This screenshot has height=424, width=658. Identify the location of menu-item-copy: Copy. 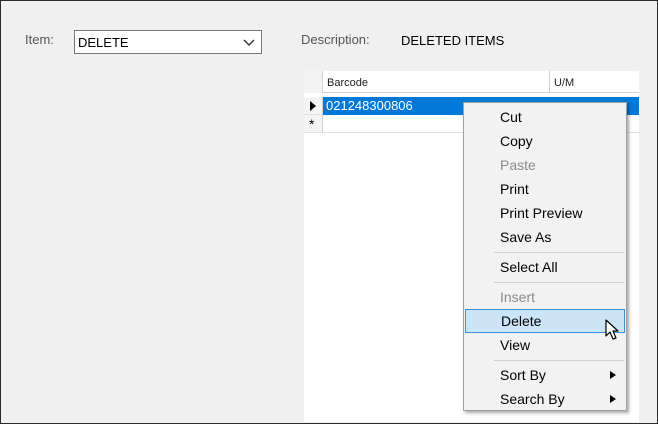
(545, 141).